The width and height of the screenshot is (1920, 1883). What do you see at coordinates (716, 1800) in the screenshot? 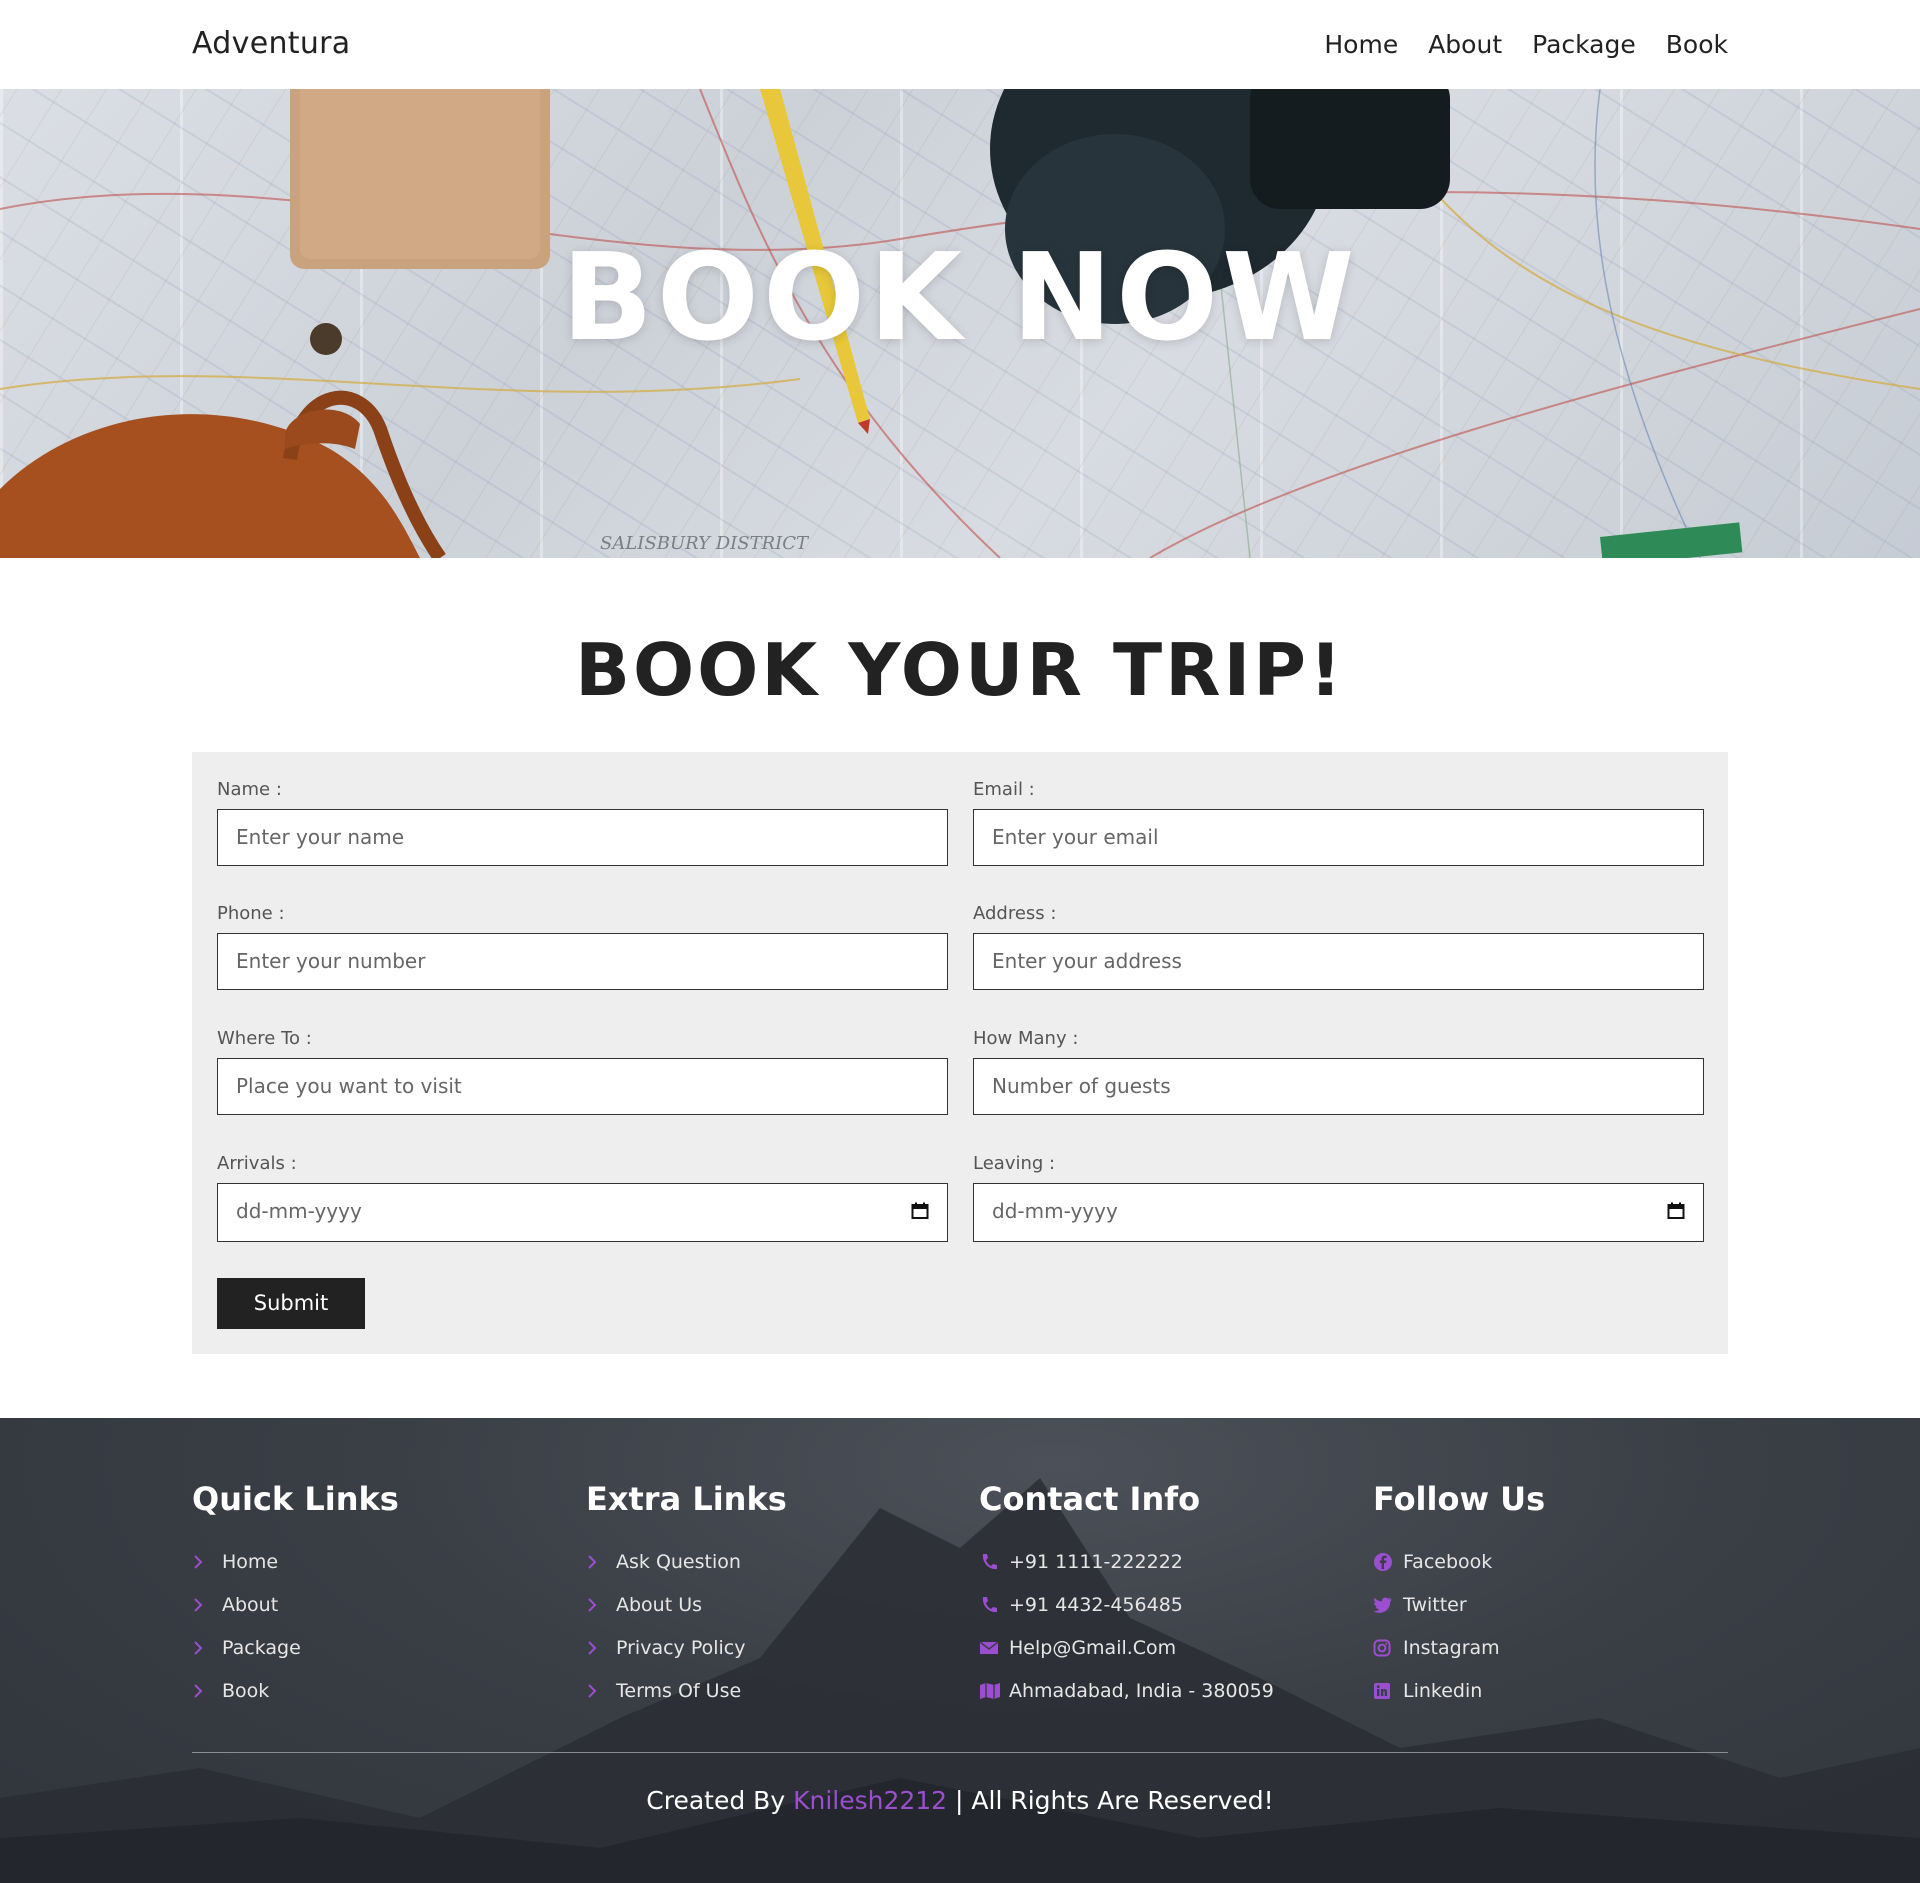
I see `credit-prefix: Created By` at bounding box center [716, 1800].